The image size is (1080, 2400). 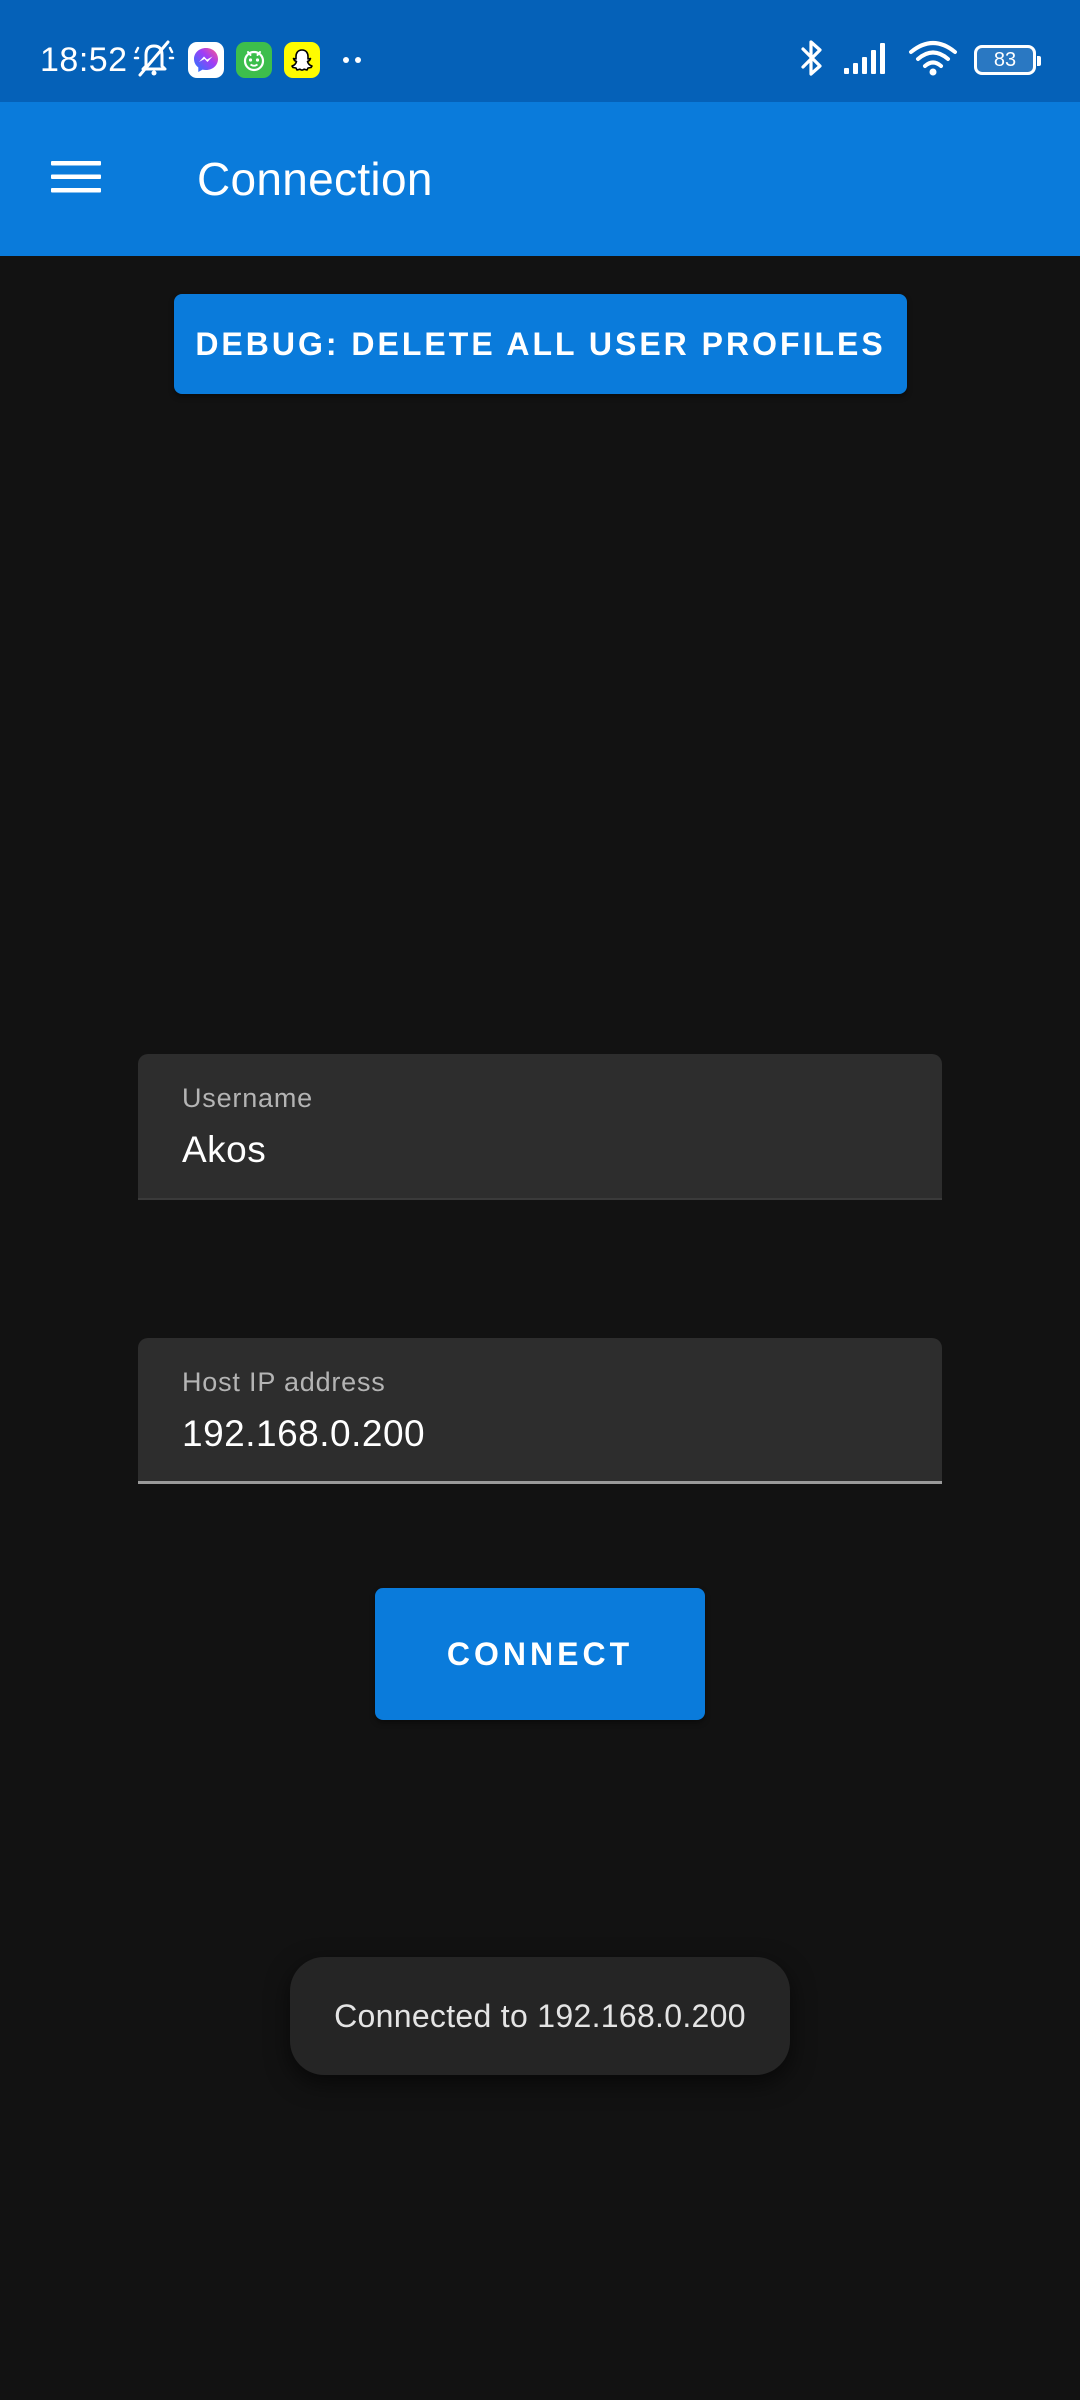 What do you see at coordinates (933, 60) in the screenshot?
I see `wifi-icon` at bounding box center [933, 60].